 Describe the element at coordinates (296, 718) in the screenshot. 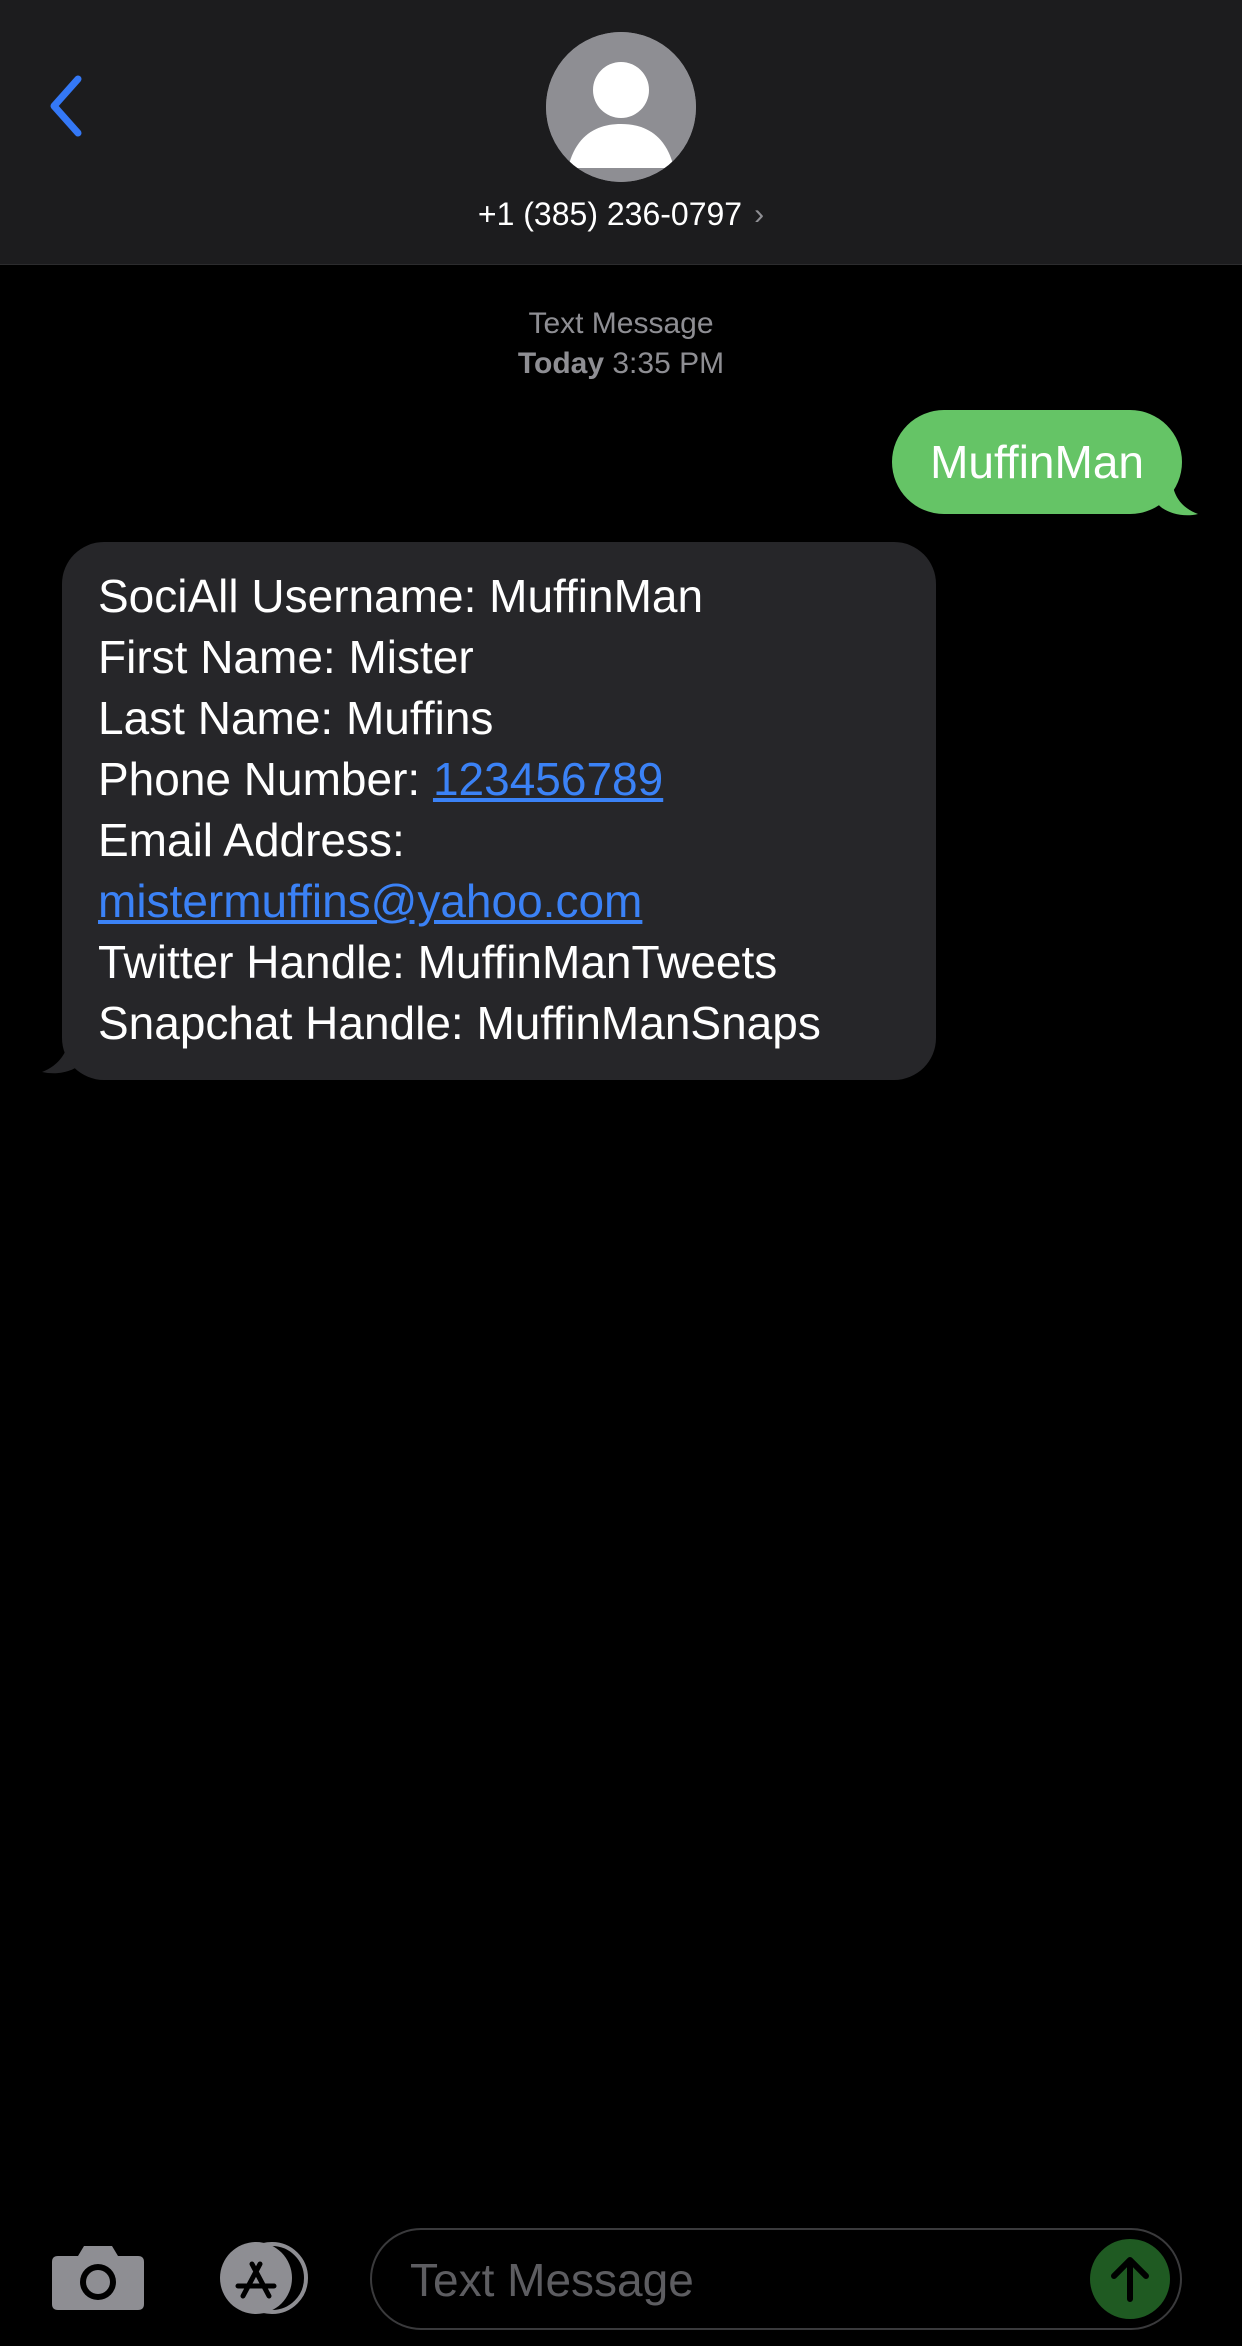

I see `message-line-last-name: Last Name: Muffins` at that location.